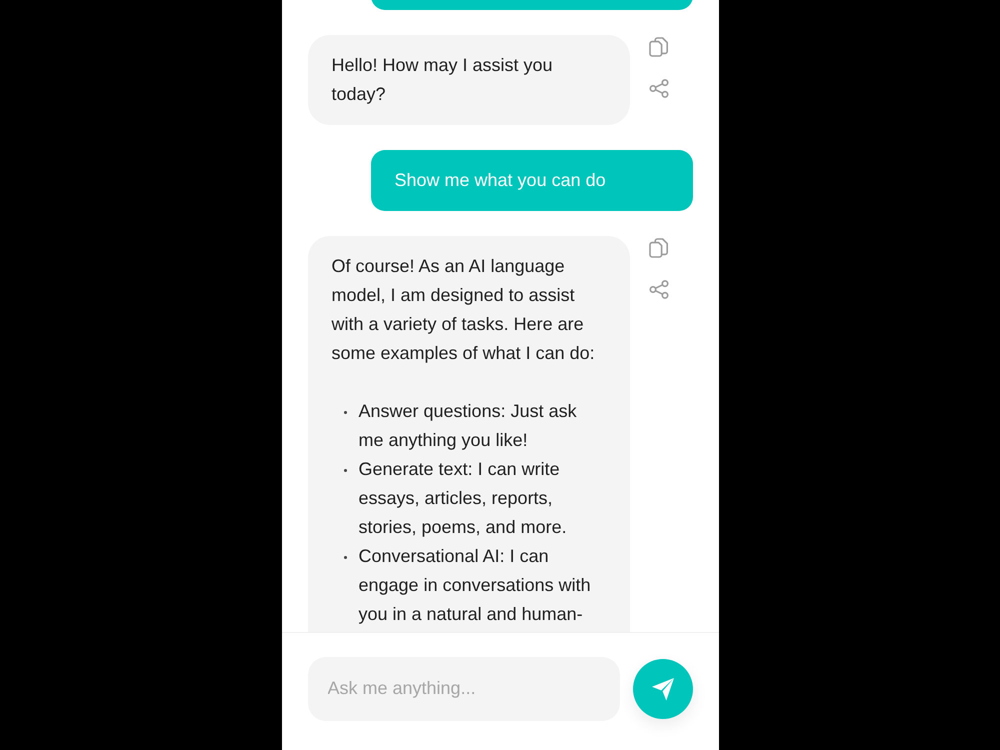 This screenshot has width=1000, height=750. I want to click on list-item-text: Generate text: I can write essays, articles, reports, stories, poems, and more., so click(463, 498).